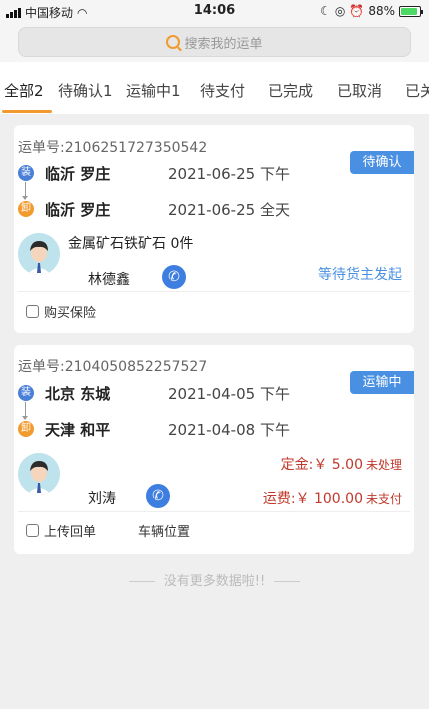 The height and width of the screenshot is (709, 429). Describe the element at coordinates (357, 11) in the screenshot. I see `alarm-icon: ⏰` at that location.